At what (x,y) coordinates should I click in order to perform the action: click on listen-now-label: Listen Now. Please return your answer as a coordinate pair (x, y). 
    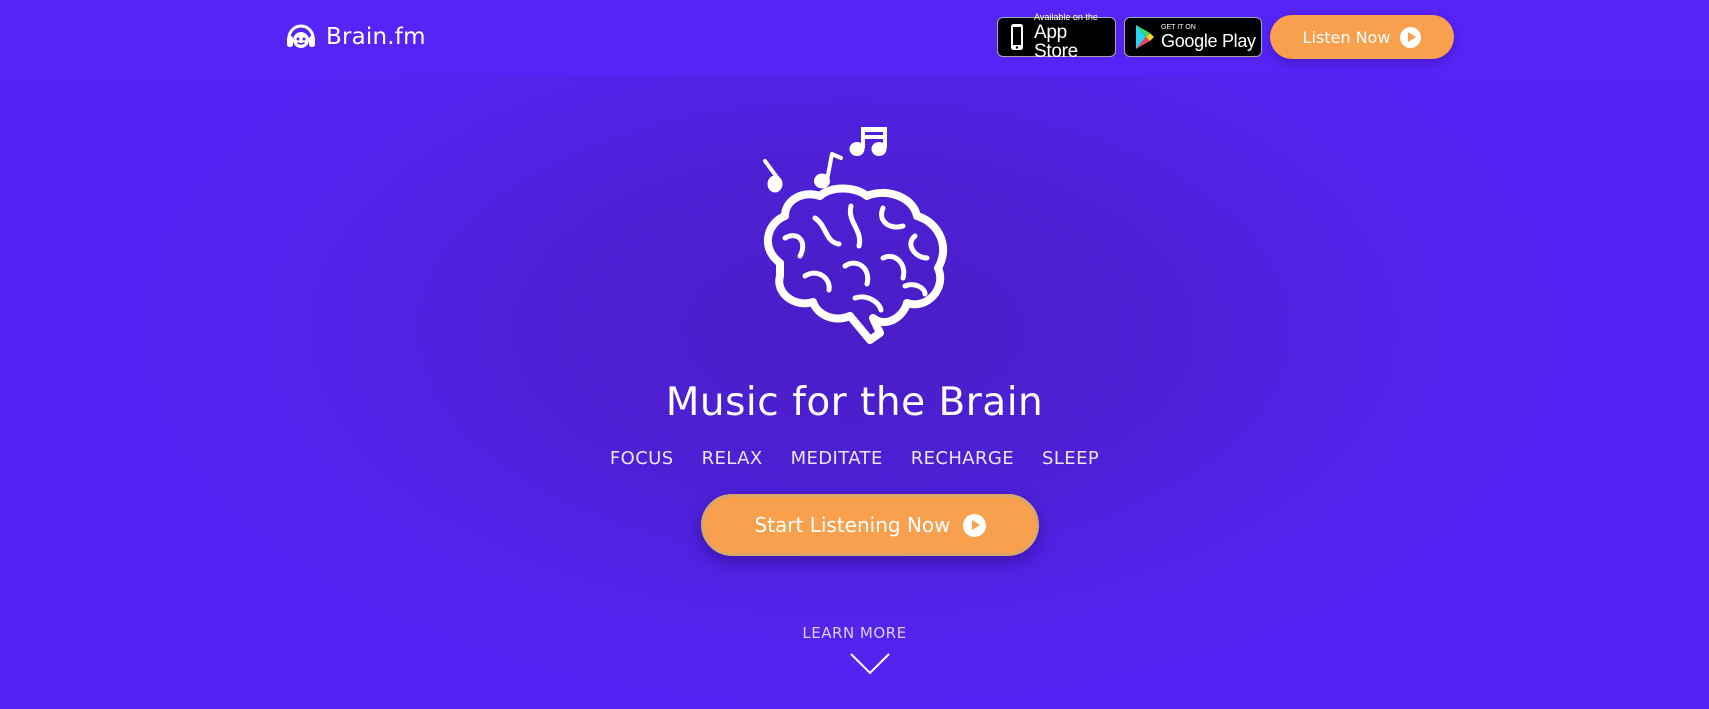
    Looking at the image, I should click on (1346, 37).